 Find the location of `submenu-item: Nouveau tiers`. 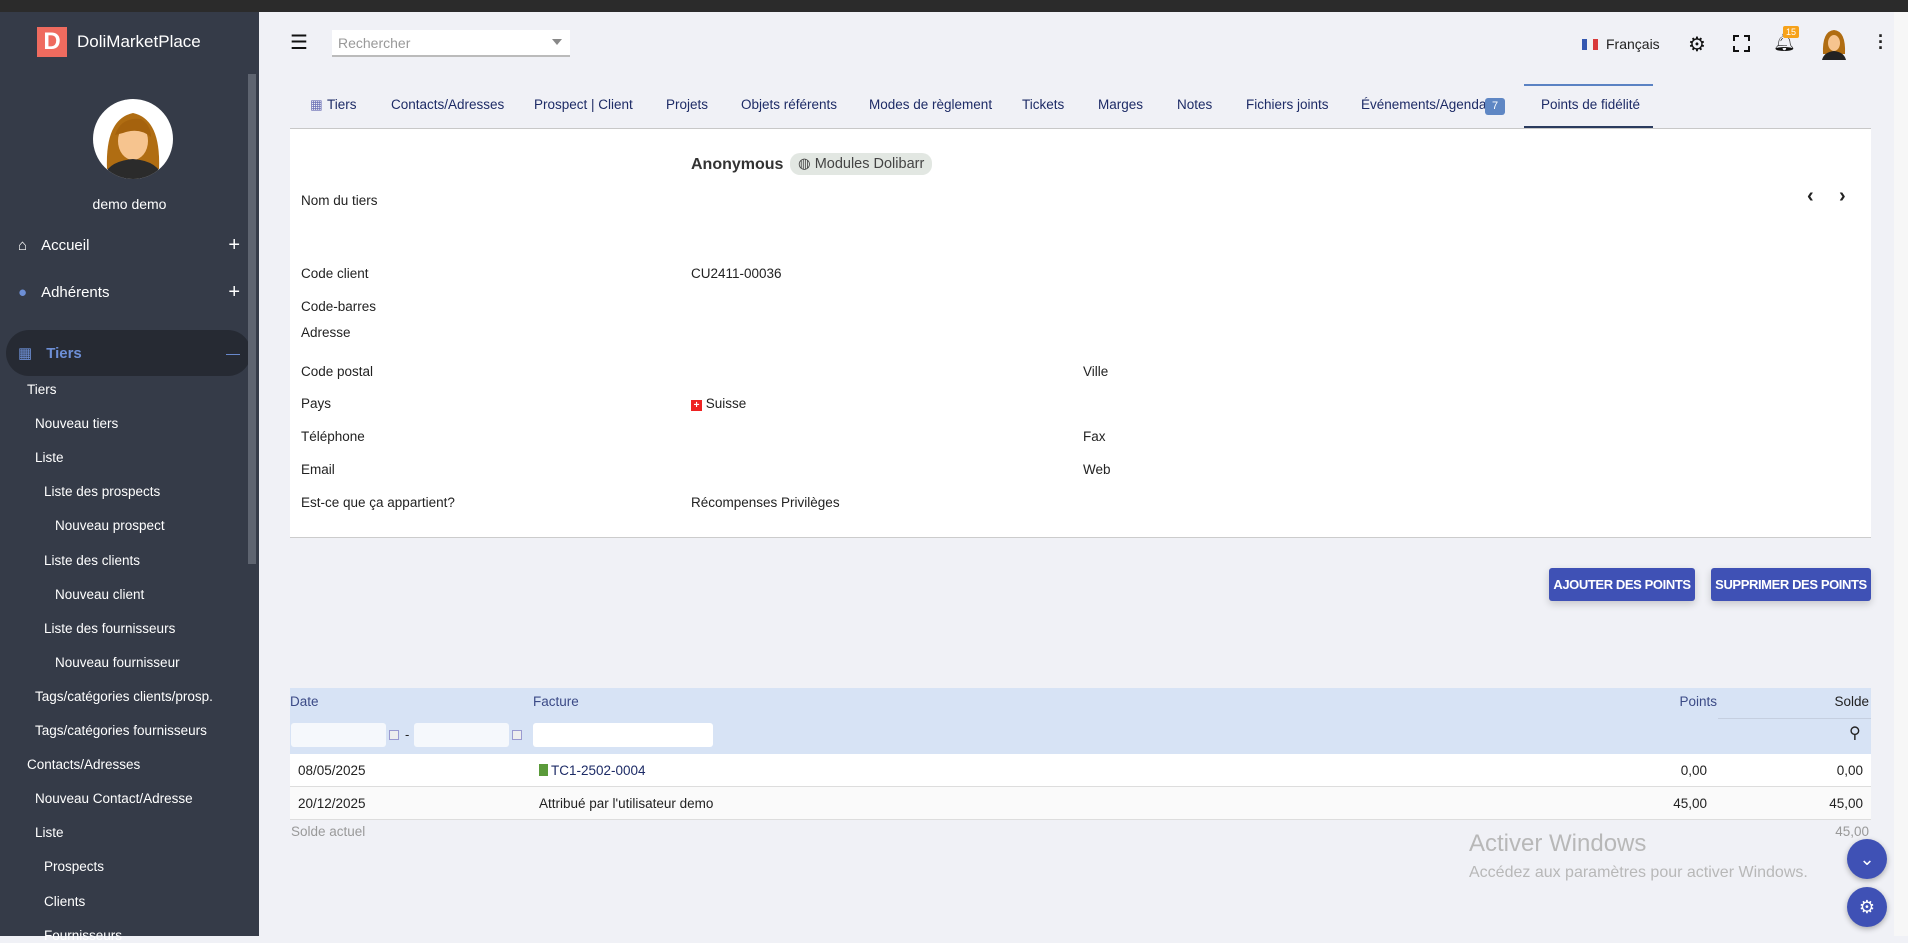

submenu-item: Nouveau tiers is located at coordinates (76, 423).